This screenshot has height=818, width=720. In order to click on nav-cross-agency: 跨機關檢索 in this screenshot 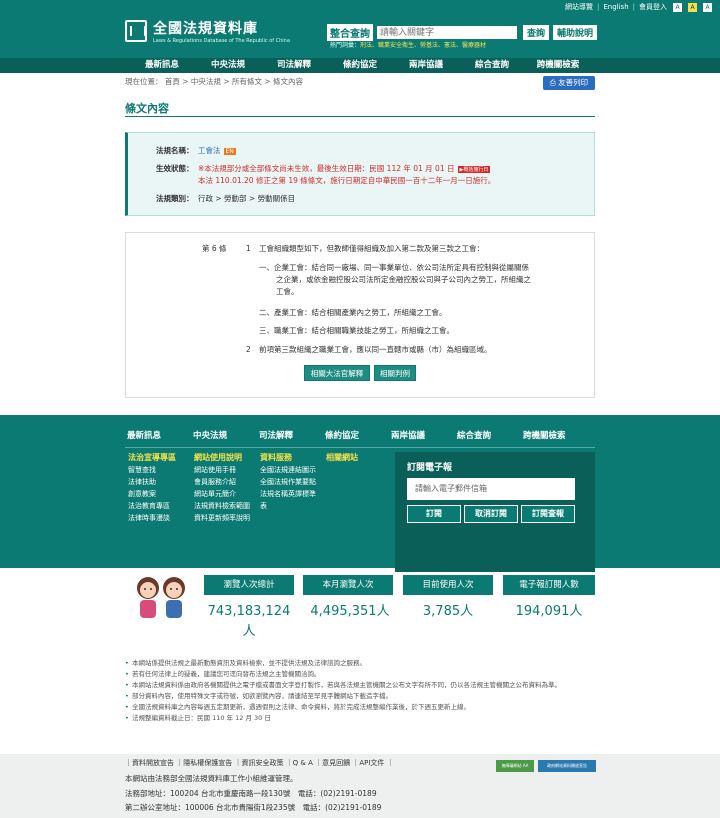, I will do `click(558, 65)`.